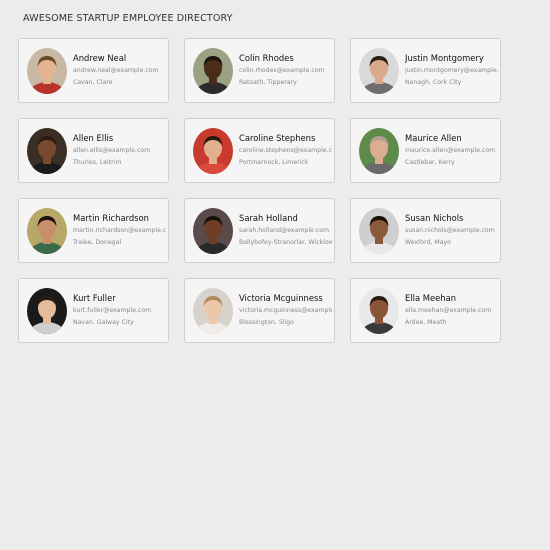 This screenshot has width=550, height=550. Describe the element at coordinates (277, 138) in the screenshot. I see `employee-name: Caroline Stephens` at that location.